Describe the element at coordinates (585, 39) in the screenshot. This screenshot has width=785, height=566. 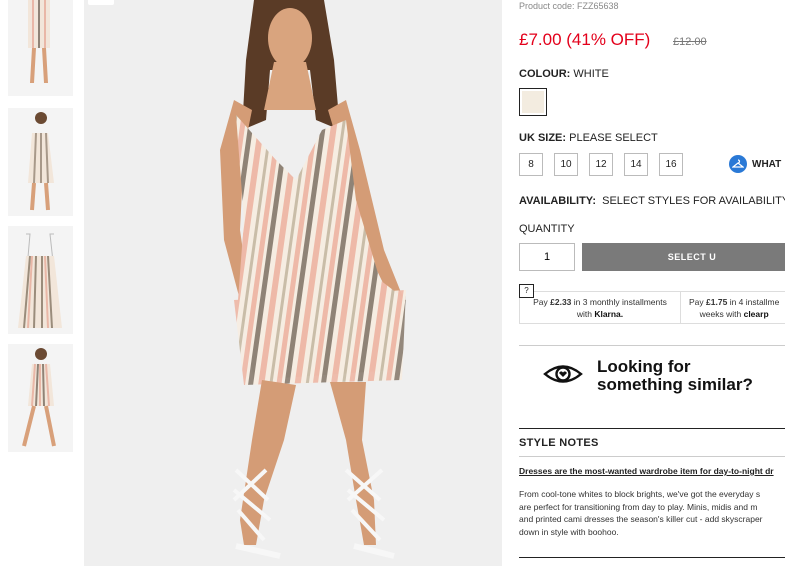
I see `sale-price: £7.00 (41% OFF)` at that location.